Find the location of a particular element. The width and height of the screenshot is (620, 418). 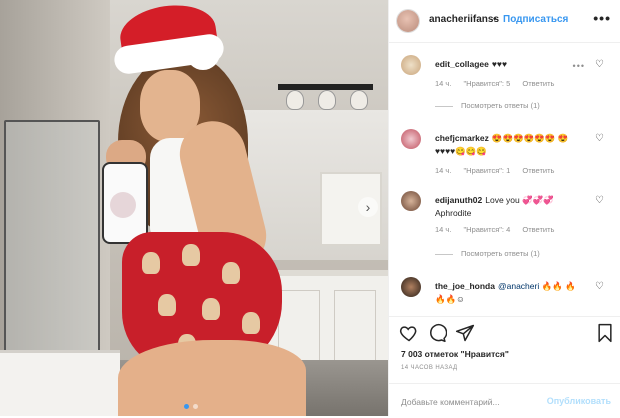

comment-like-count: "Нравится": 4 is located at coordinates (487, 229).